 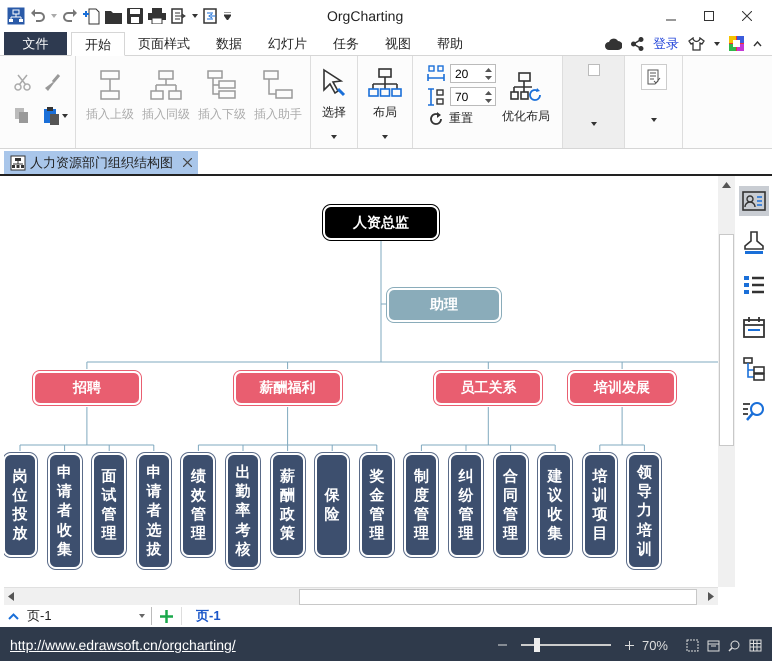 I want to click on page-dropdown: 页-1, so click(x=89, y=616).